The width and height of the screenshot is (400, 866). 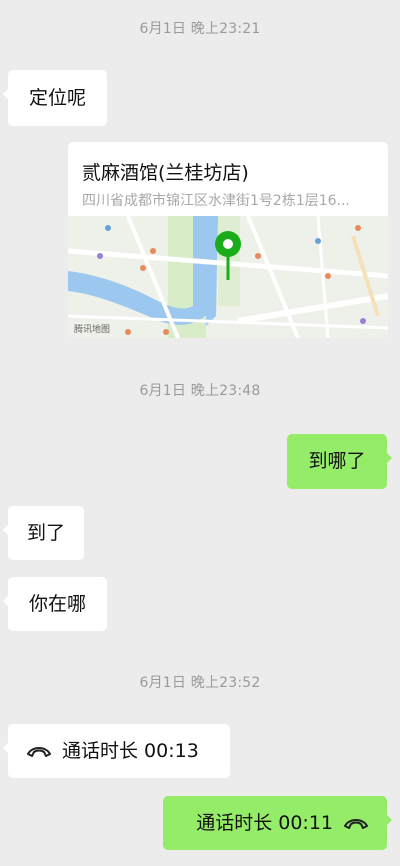 I want to click on message-bubble-sent: 到哪了, so click(x=339, y=461).